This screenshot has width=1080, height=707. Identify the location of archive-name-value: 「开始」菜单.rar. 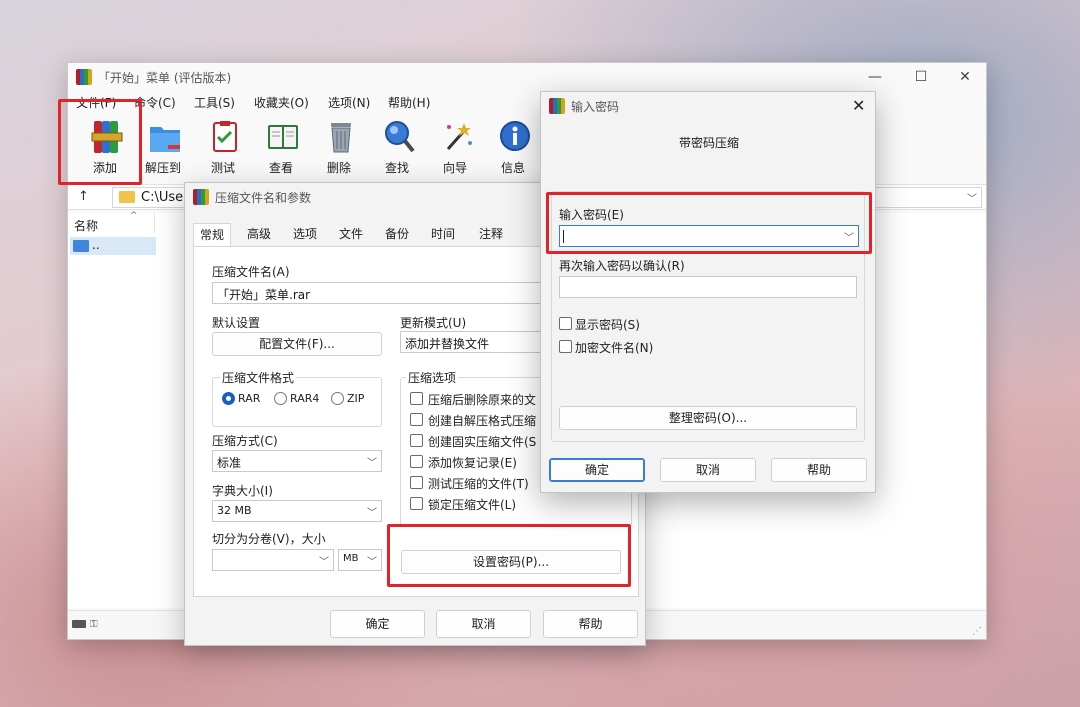
(264, 295).